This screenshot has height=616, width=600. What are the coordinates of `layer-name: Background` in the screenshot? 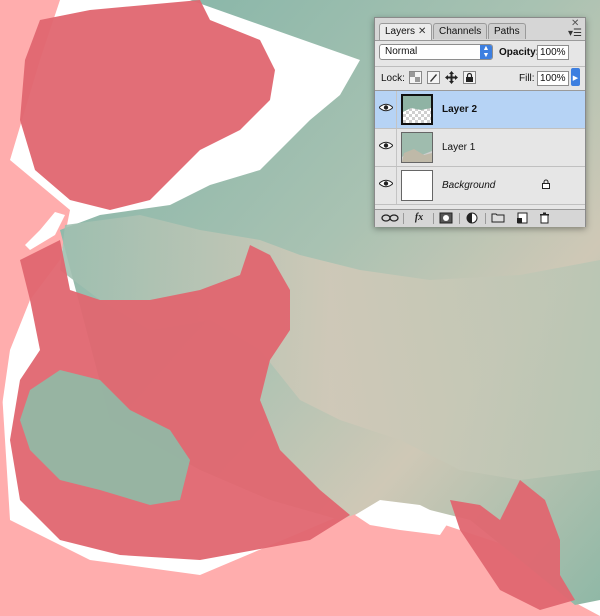 It's located at (468, 185).